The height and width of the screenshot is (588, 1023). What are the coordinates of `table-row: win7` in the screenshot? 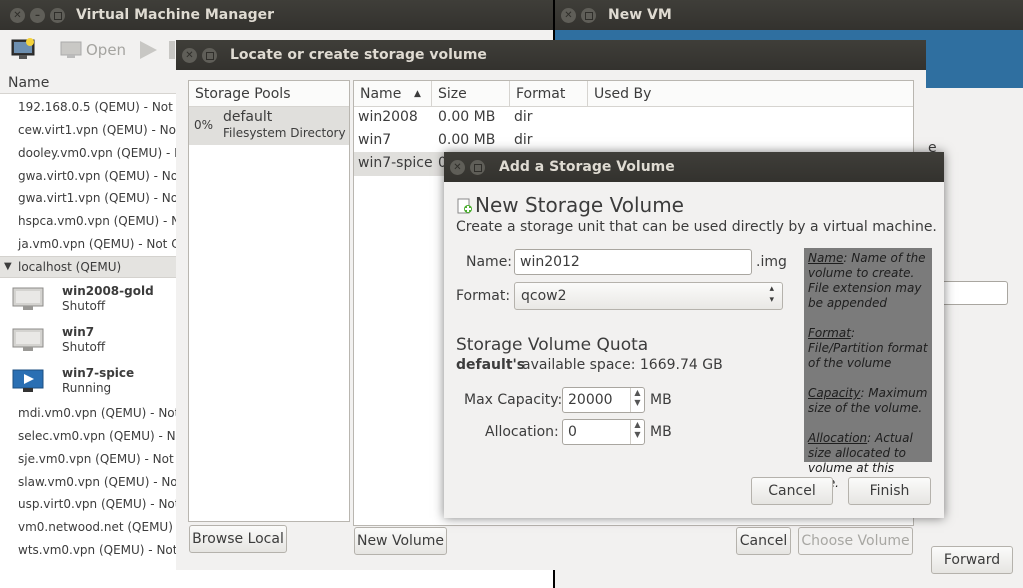 It's located at (374, 140).